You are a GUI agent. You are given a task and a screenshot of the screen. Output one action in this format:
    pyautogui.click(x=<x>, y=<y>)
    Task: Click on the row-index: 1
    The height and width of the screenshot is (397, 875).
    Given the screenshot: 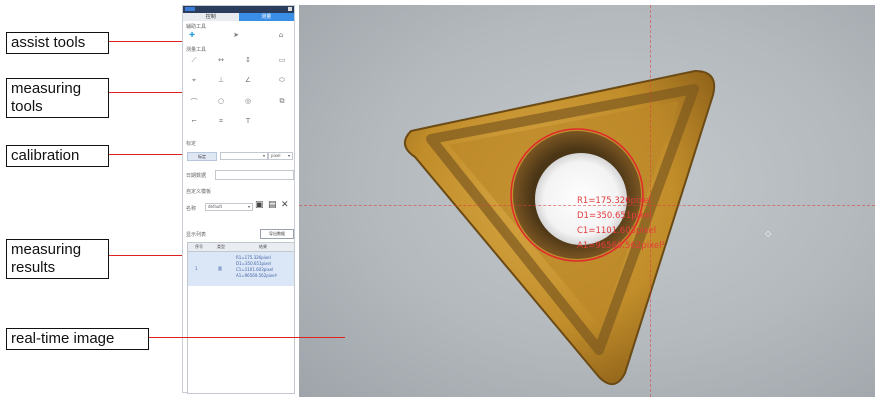 What is the action you would take?
    pyautogui.click(x=196, y=268)
    